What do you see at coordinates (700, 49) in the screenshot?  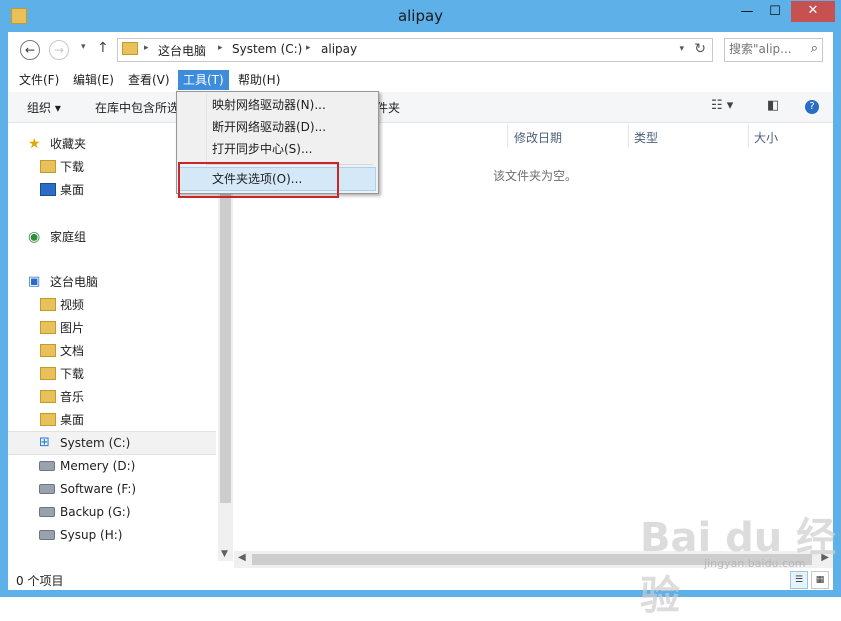 I see `refresh-icon: ↻` at bounding box center [700, 49].